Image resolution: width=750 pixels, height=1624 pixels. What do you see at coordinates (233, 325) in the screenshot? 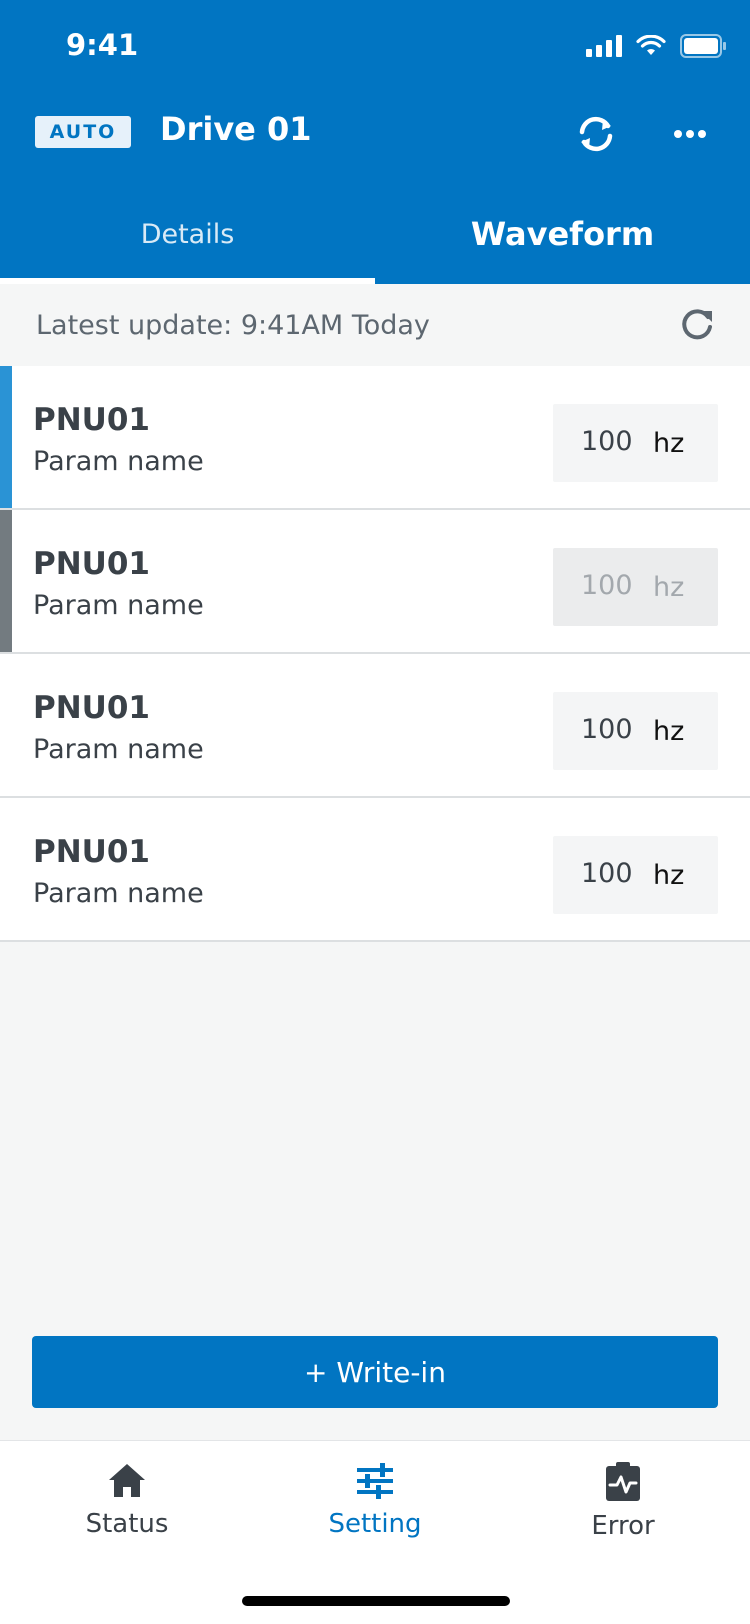
I see `latest-update-text: Latest update: 9:41AM Today` at bounding box center [233, 325].